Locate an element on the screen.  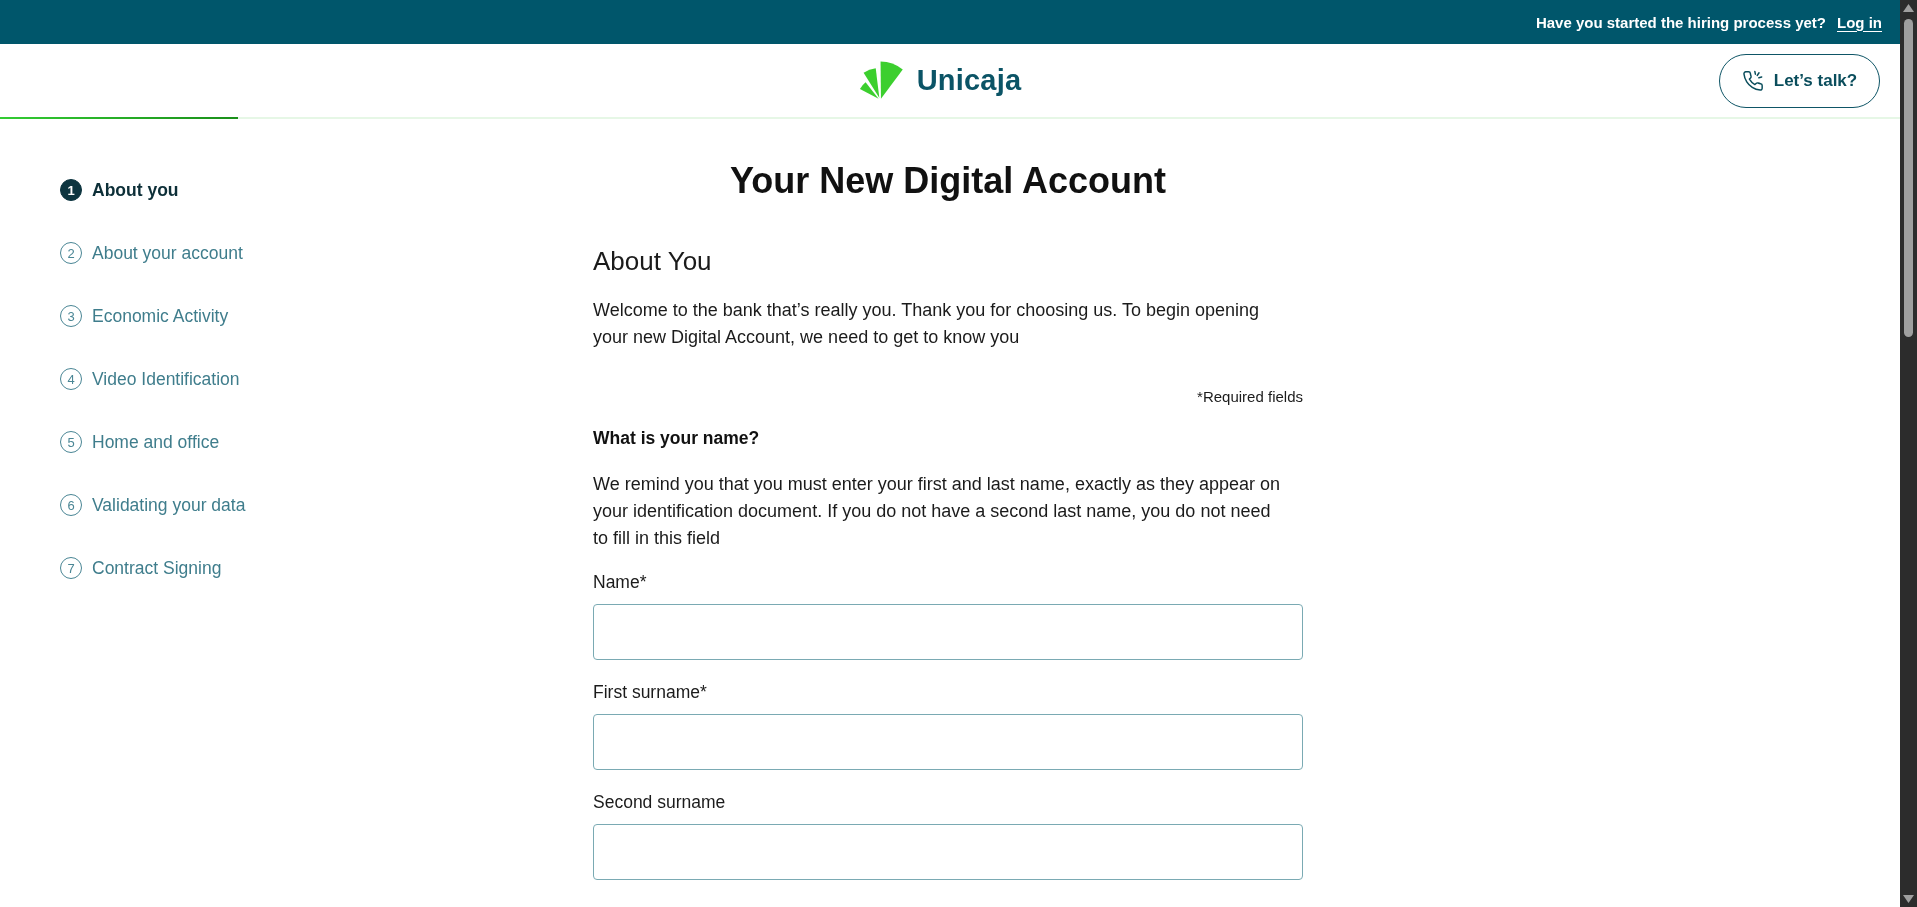
field-label: Name* is located at coordinates (620, 582).